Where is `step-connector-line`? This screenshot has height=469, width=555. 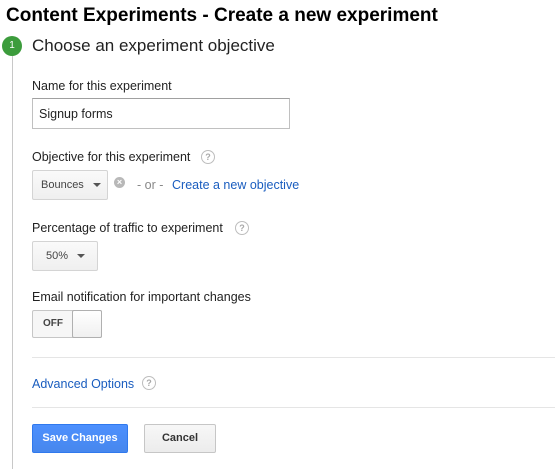
step-connector-line is located at coordinates (12, 258).